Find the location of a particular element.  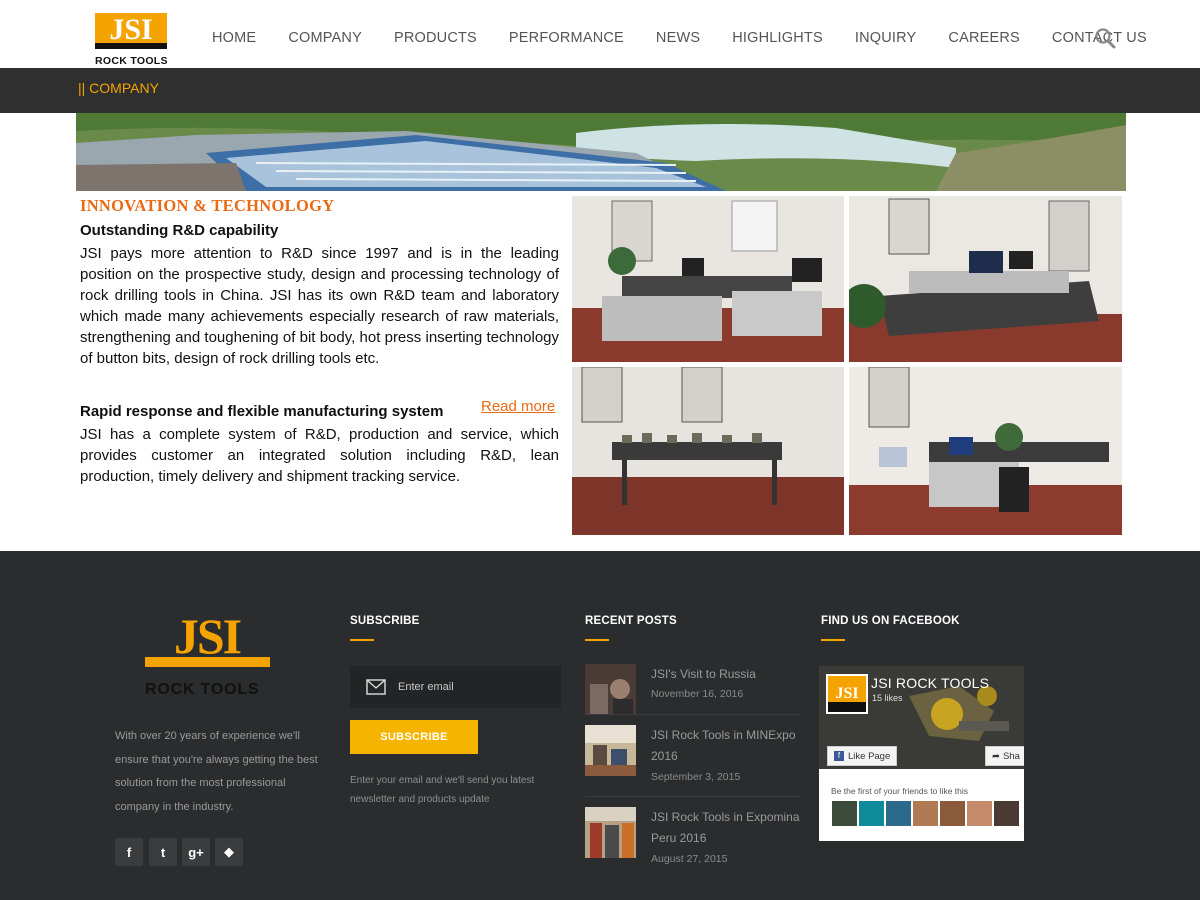

facebook-likes-count: 15 likes is located at coordinates (887, 698).